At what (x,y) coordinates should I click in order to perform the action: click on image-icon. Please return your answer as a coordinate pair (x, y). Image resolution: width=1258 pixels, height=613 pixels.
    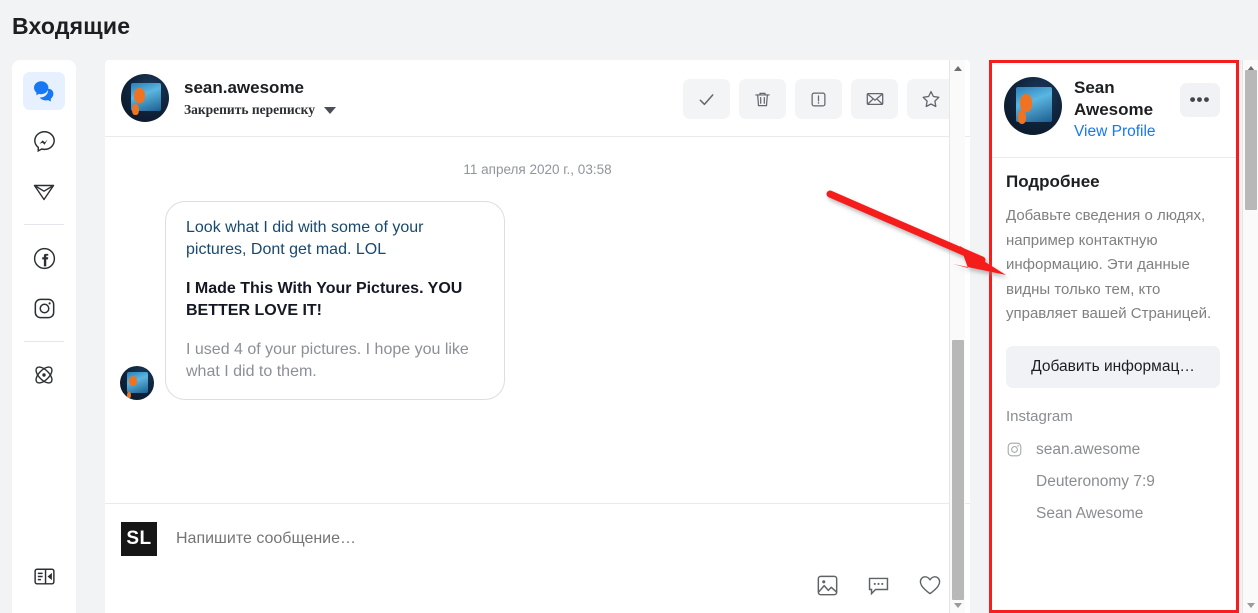
    Looking at the image, I should click on (827, 585).